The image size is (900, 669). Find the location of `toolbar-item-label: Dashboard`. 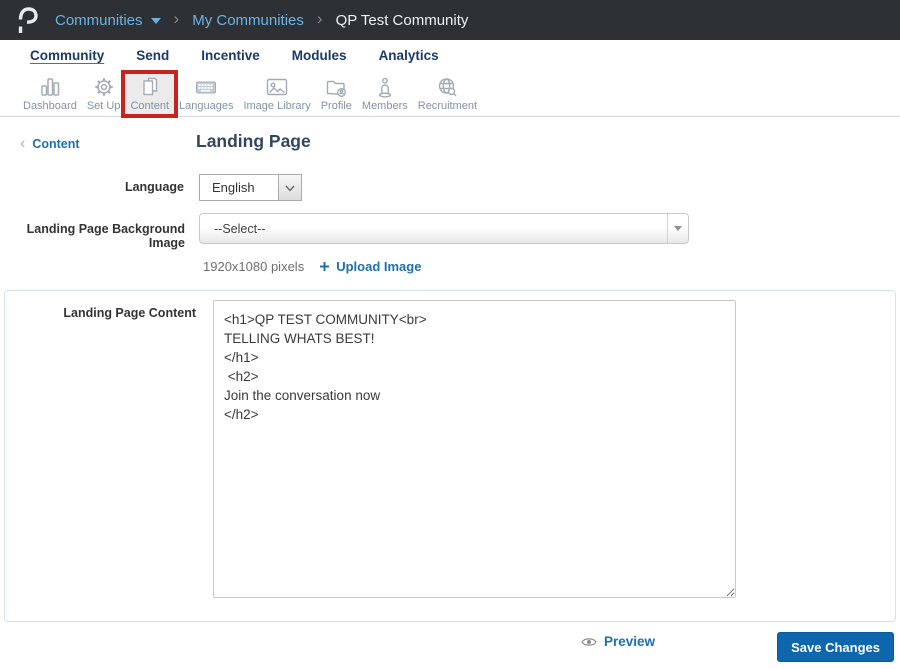

toolbar-item-label: Dashboard is located at coordinates (50, 106).